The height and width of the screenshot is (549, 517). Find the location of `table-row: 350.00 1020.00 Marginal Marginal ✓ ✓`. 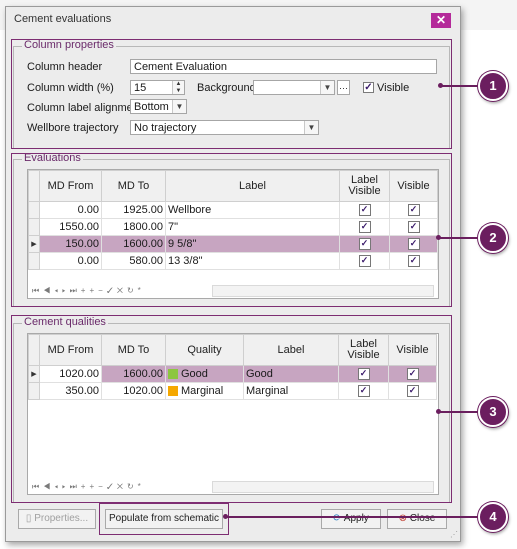

table-row: 350.00 1020.00 Marginal Marginal ✓ ✓ is located at coordinates (232, 391).